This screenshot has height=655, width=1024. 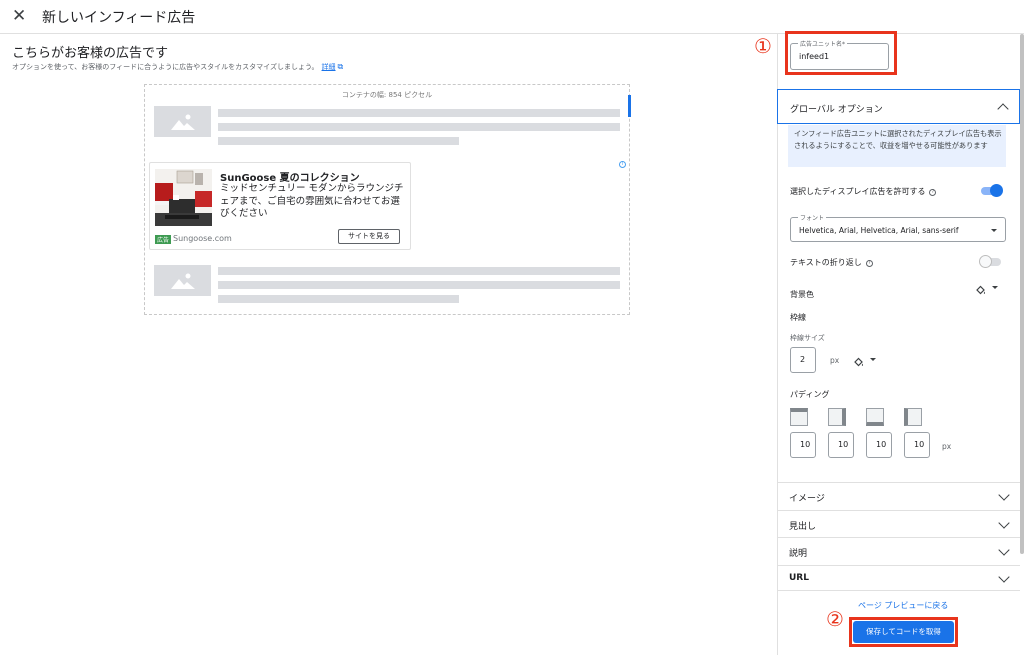 I want to click on details-link: 詳細, so click(x=329, y=67).